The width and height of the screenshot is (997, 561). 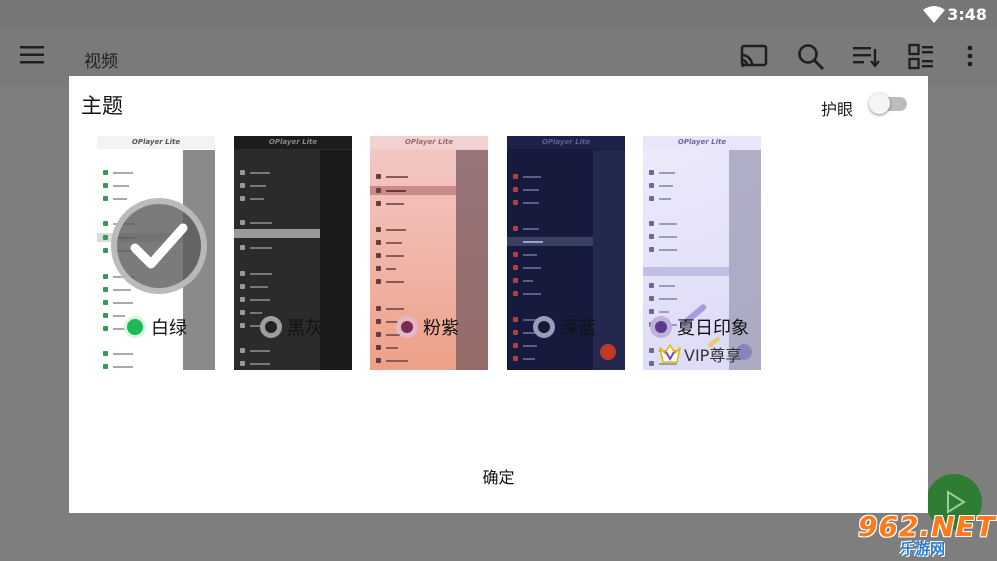 I want to click on watermark-bottom: 乐游网, so click(x=923, y=549).